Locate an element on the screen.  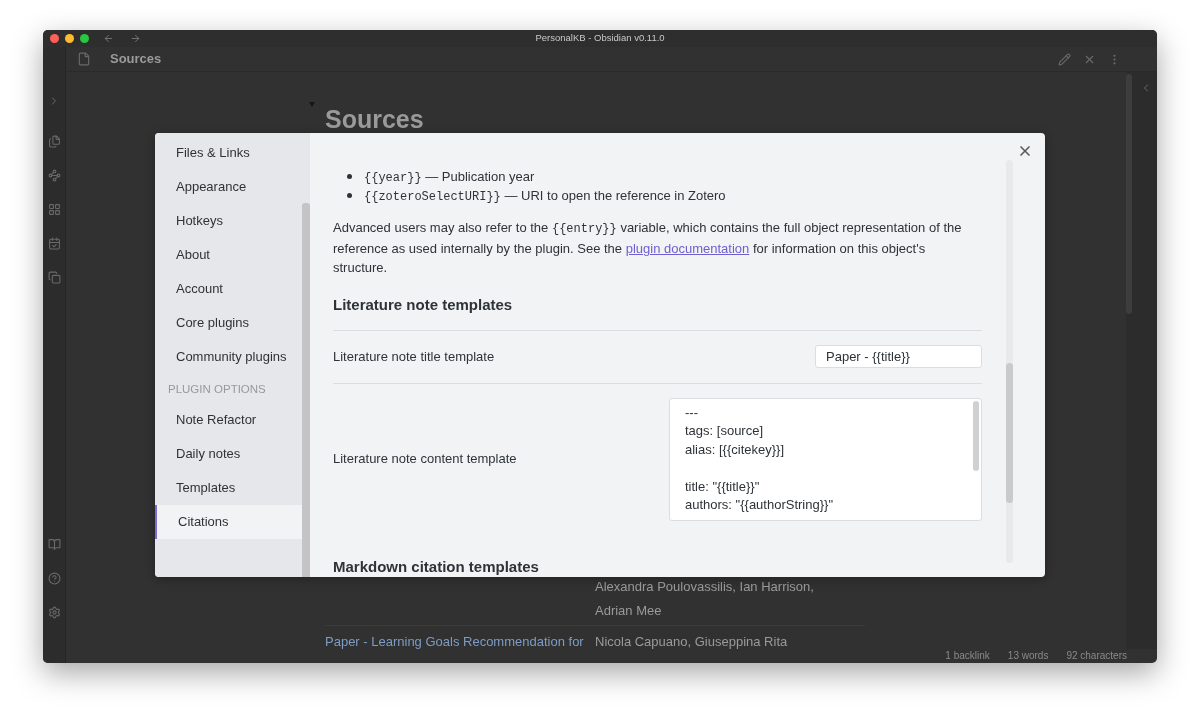
file-icon is located at coordinates (84, 59).